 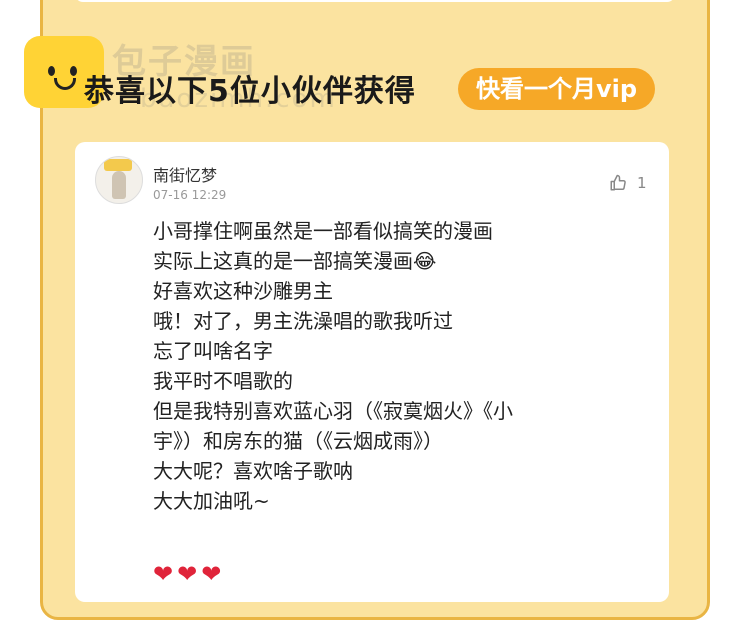 What do you see at coordinates (375, 1) in the screenshot?
I see `previous-card-edge` at bounding box center [375, 1].